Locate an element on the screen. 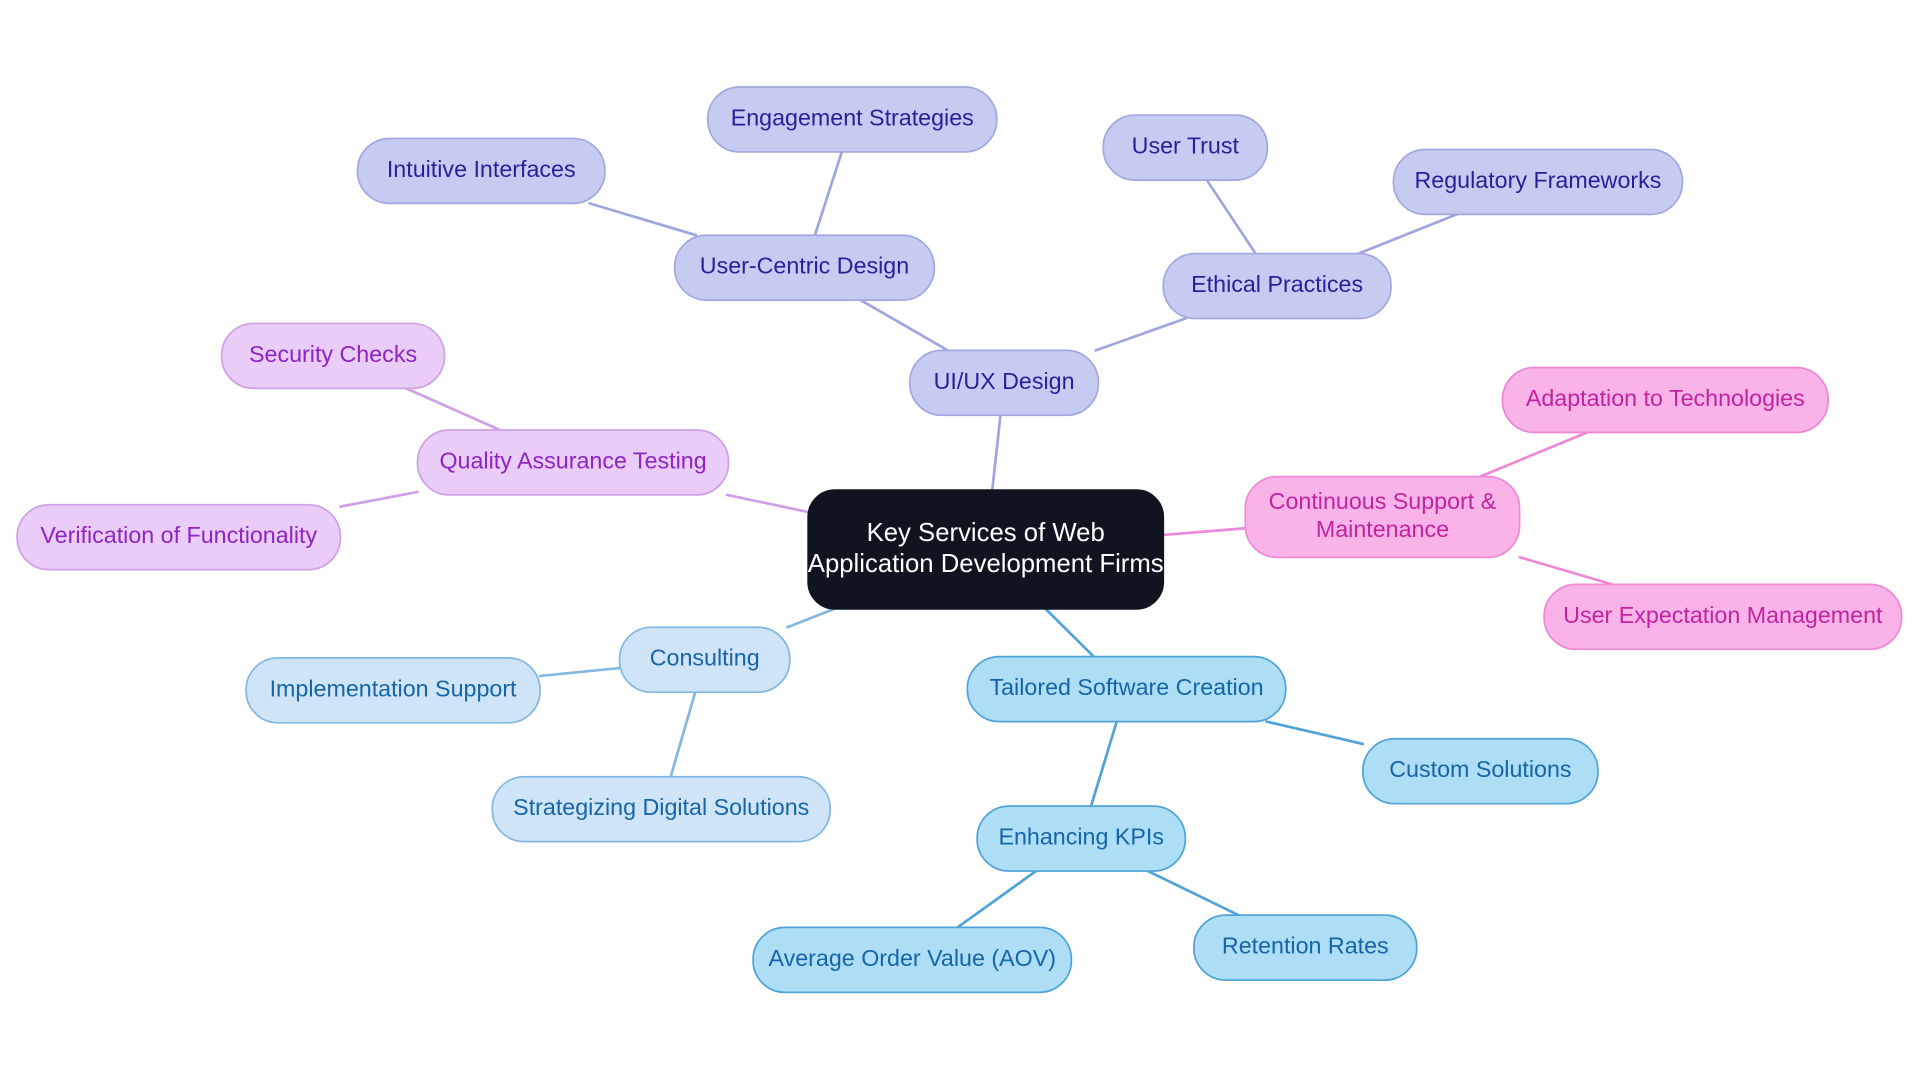 This screenshot has width=1920, height=1083. mindmap-edge-ethical-practices-to-regulatory-frameworks is located at coordinates (1407, 234).